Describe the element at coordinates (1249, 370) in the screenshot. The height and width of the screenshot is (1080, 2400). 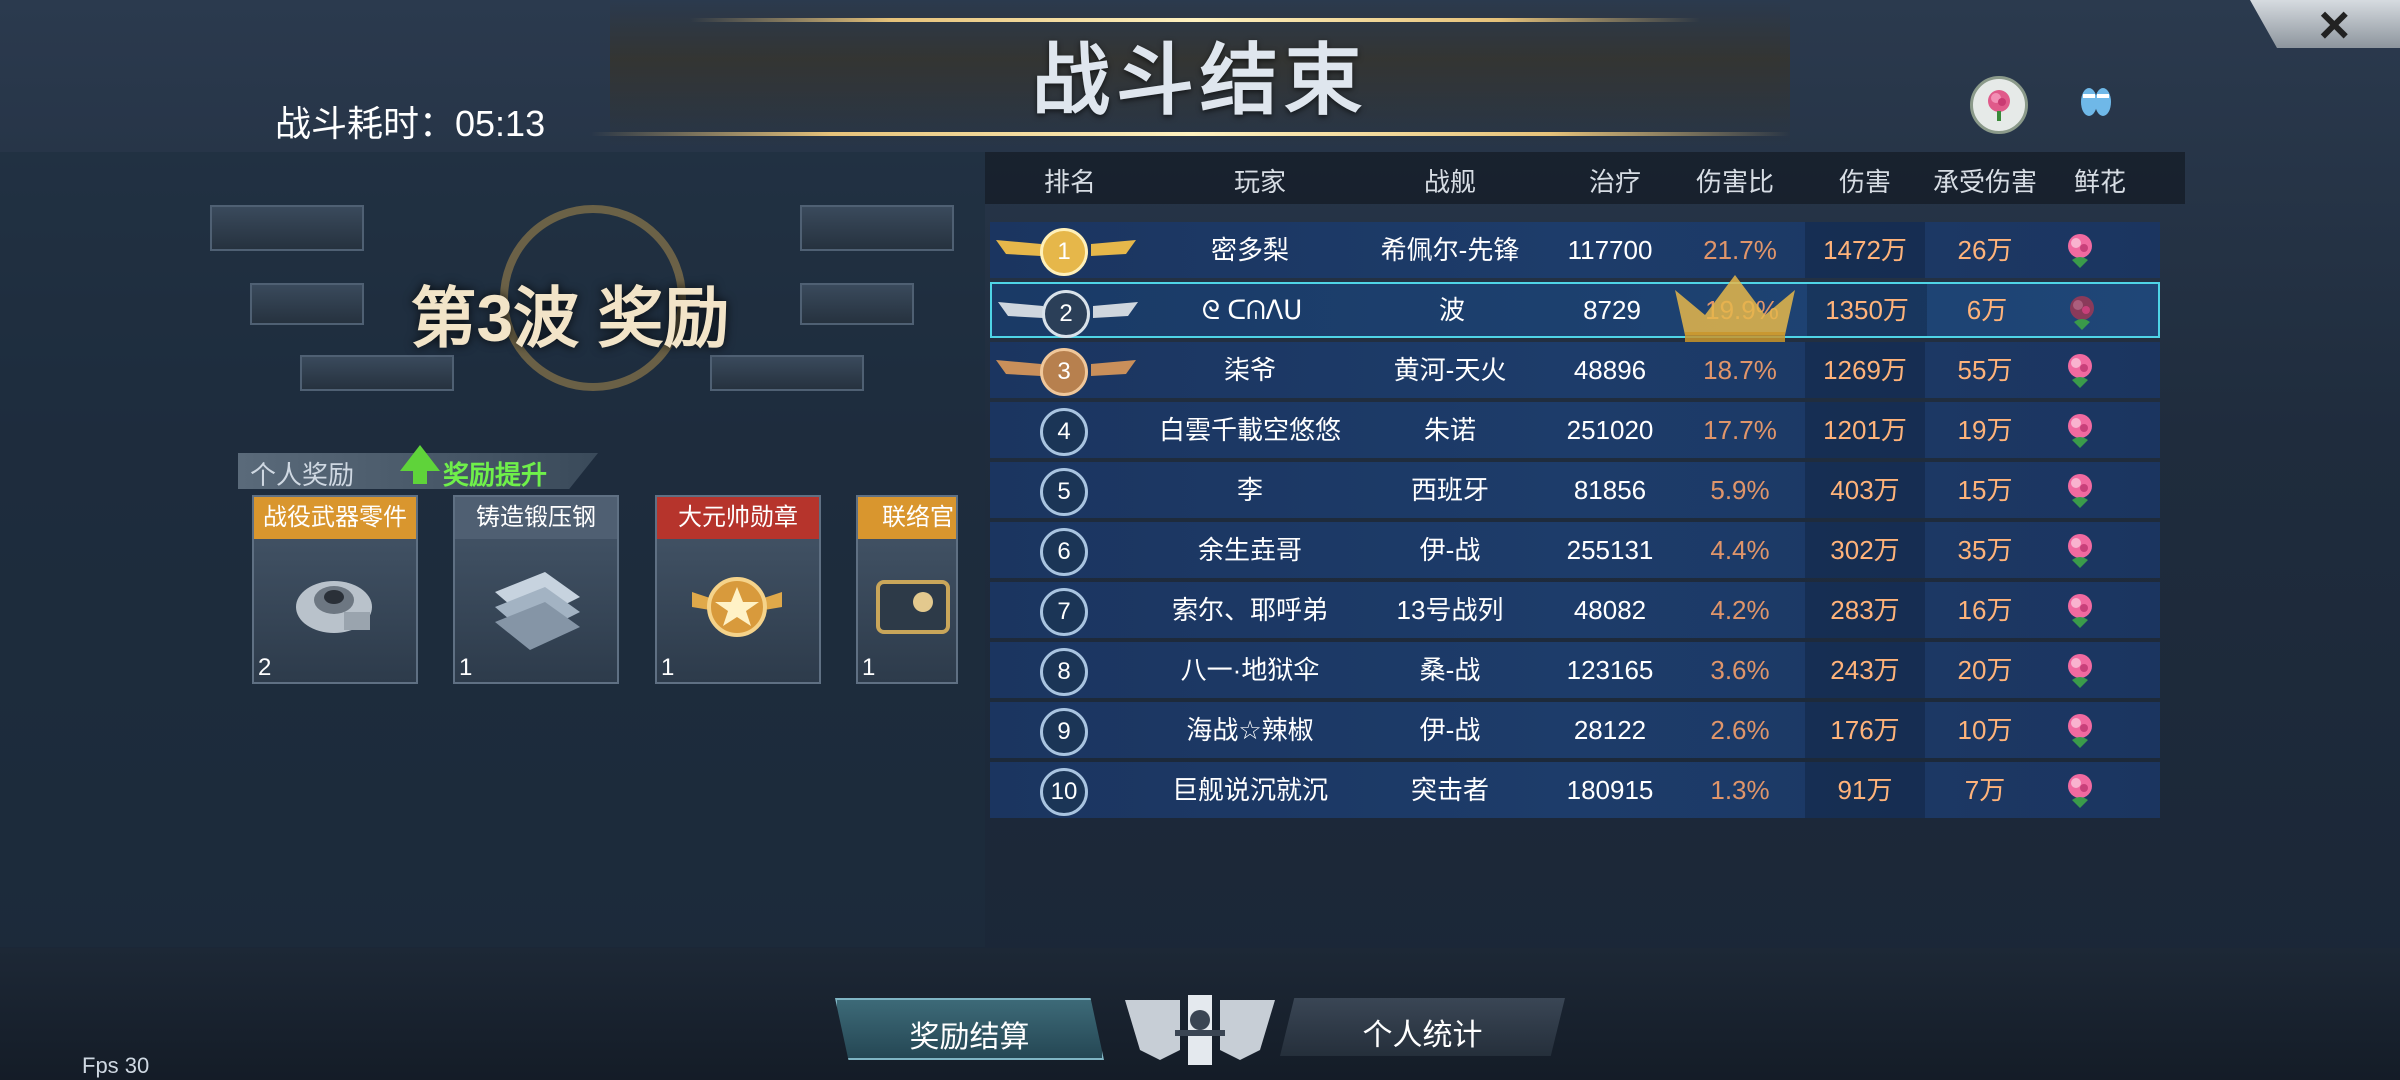
I see `player-name: 柒爷` at that location.